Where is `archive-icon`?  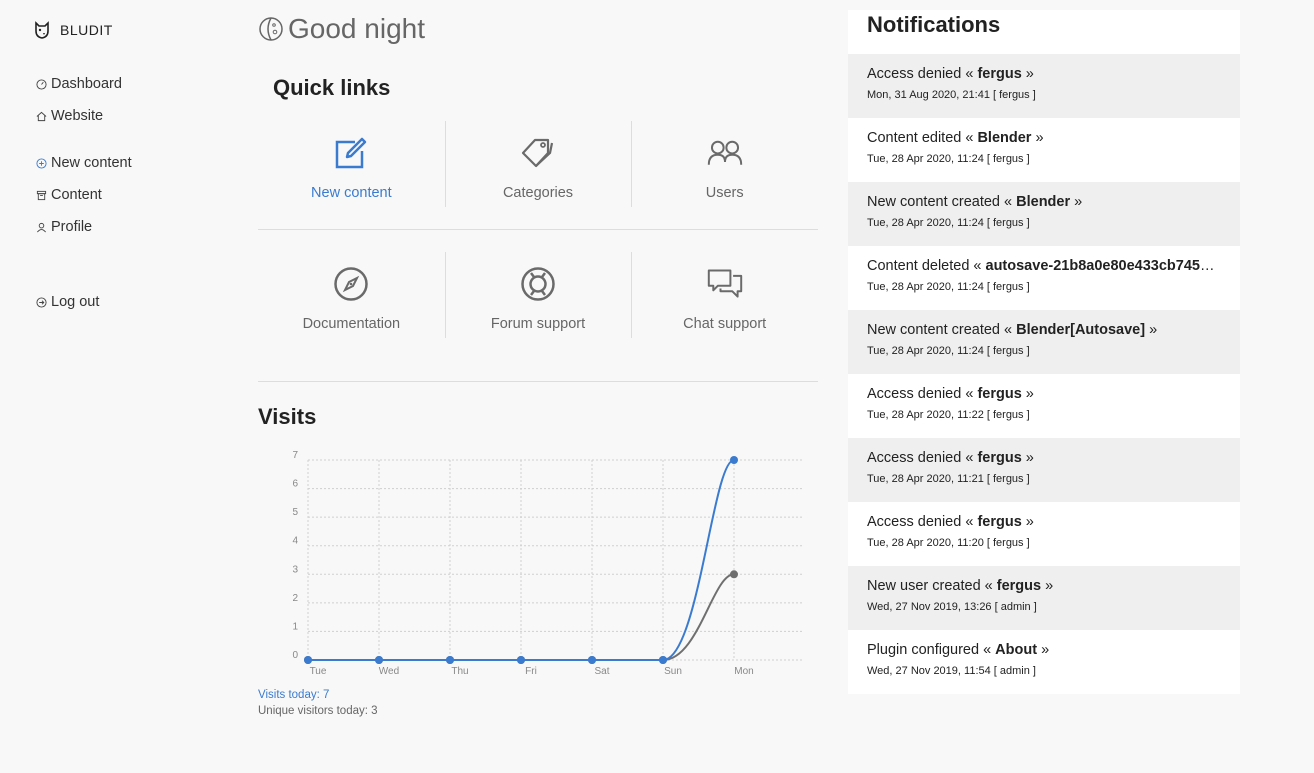 archive-icon is located at coordinates (41, 195).